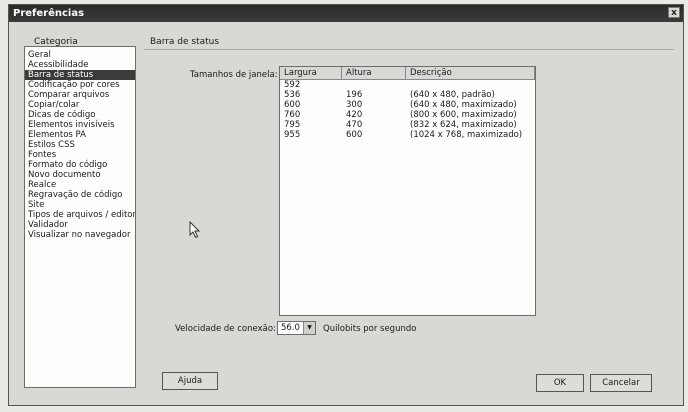 The height and width of the screenshot is (412, 688). Describe the element at coordinates (80, 175) in the screenshot. I see `category-item: Novo documento` at that location.